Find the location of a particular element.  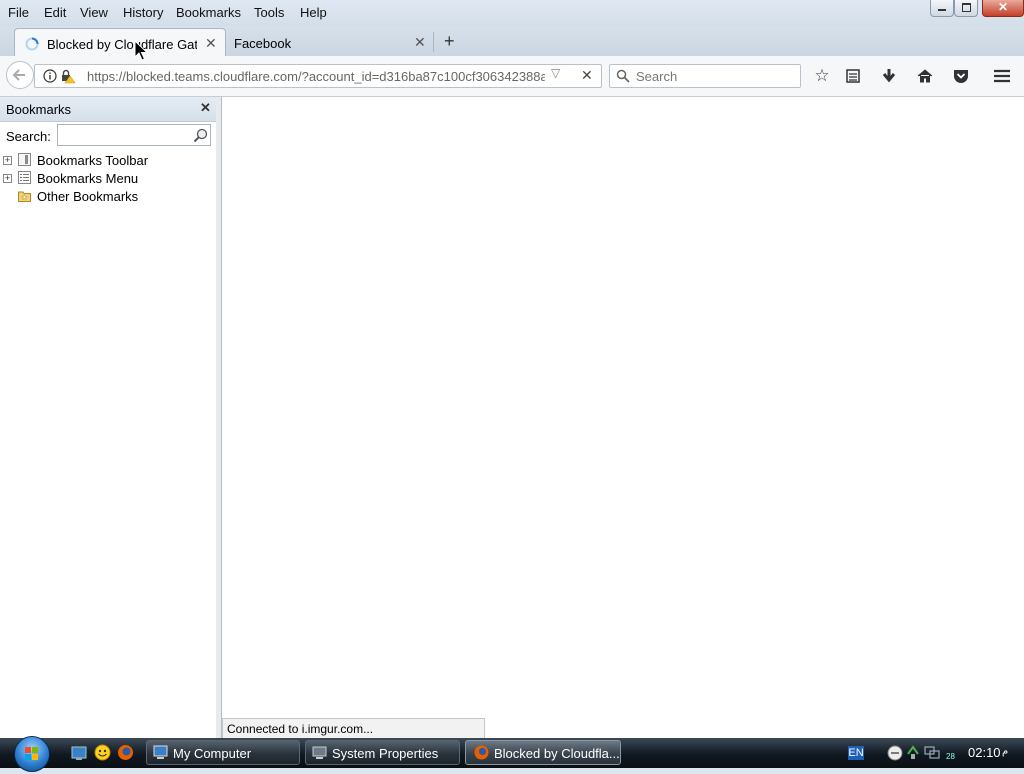

minimize-button is located at coordinates (942, 8).